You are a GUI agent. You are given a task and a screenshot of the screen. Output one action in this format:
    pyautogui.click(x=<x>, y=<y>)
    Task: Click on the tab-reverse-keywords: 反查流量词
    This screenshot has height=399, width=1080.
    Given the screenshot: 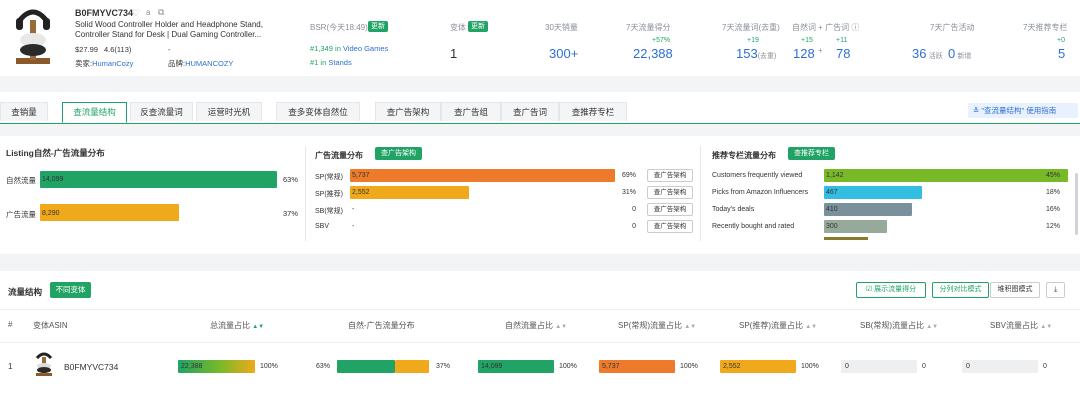 What is the action you would take?
    pyautogui.click(x=161, y=111)
    